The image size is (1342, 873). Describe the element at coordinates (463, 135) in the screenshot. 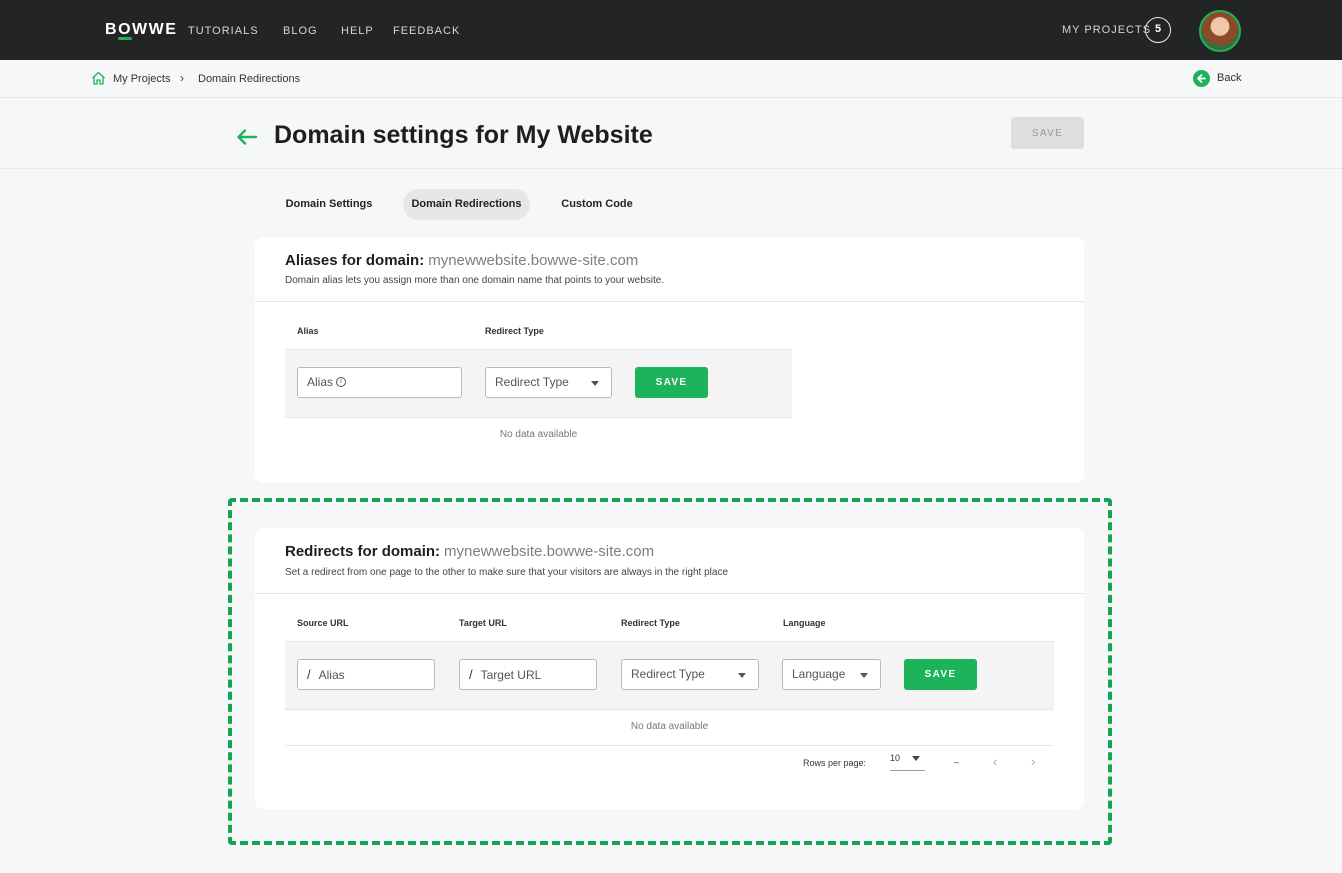

I see `page-title: Domain settings for My Website` at that location.